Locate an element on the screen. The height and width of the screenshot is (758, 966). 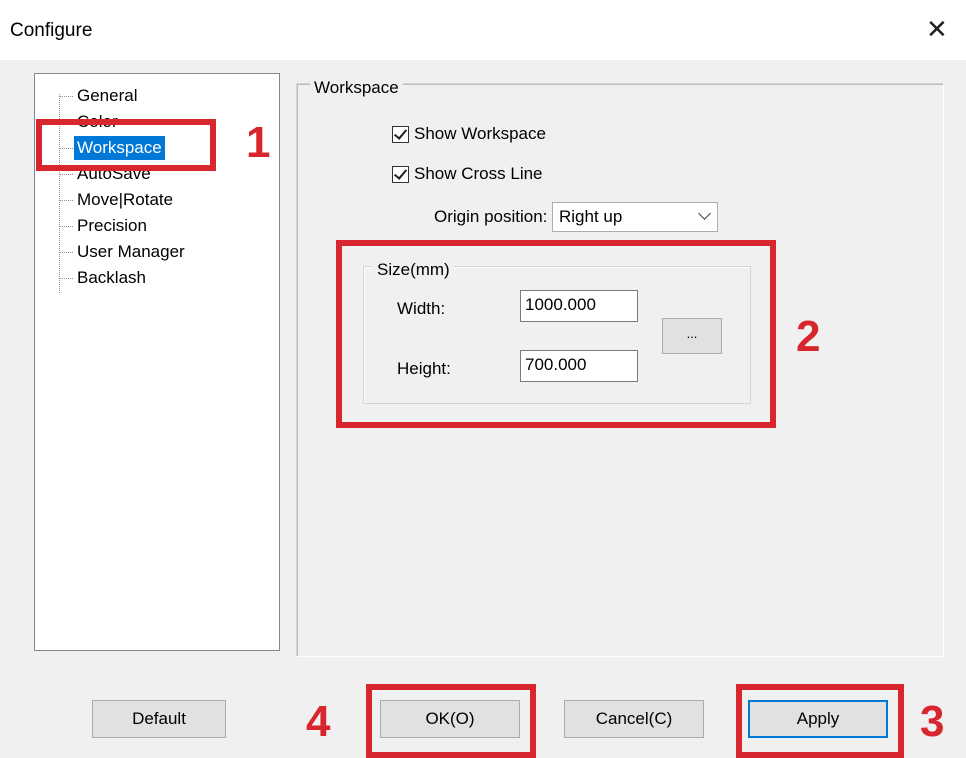
show-cross-line-checkbox: Show Cross Line is located at coordinates (467, 174).